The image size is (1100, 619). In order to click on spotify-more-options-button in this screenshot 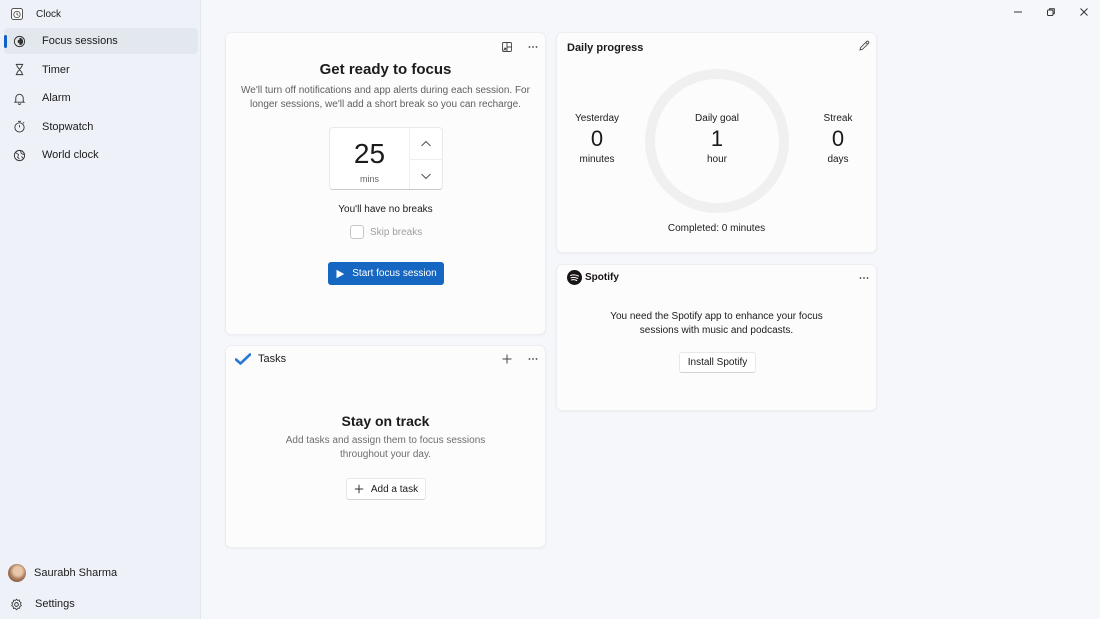, I will do `click(864, 278)`.